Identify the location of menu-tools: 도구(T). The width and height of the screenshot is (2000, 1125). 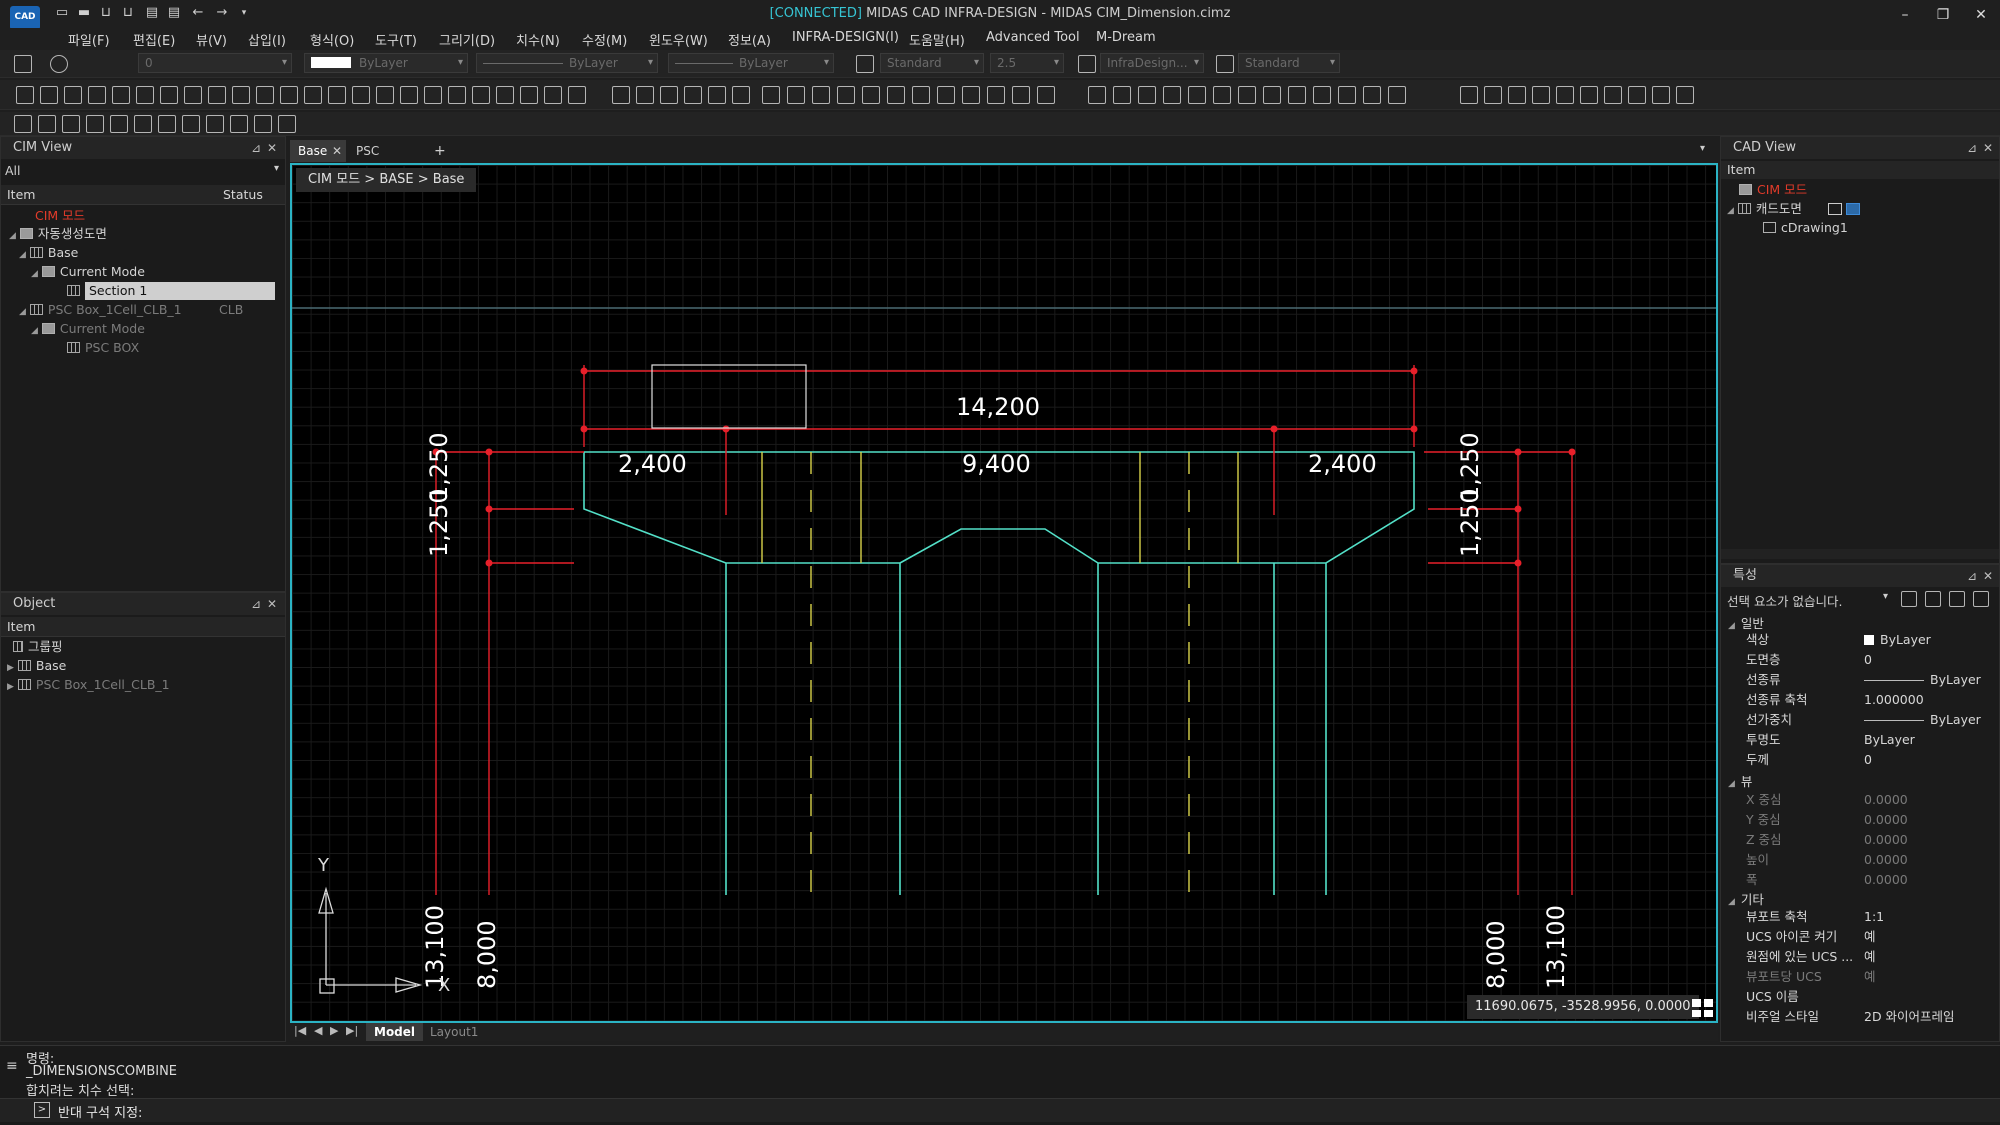
(396, 39).